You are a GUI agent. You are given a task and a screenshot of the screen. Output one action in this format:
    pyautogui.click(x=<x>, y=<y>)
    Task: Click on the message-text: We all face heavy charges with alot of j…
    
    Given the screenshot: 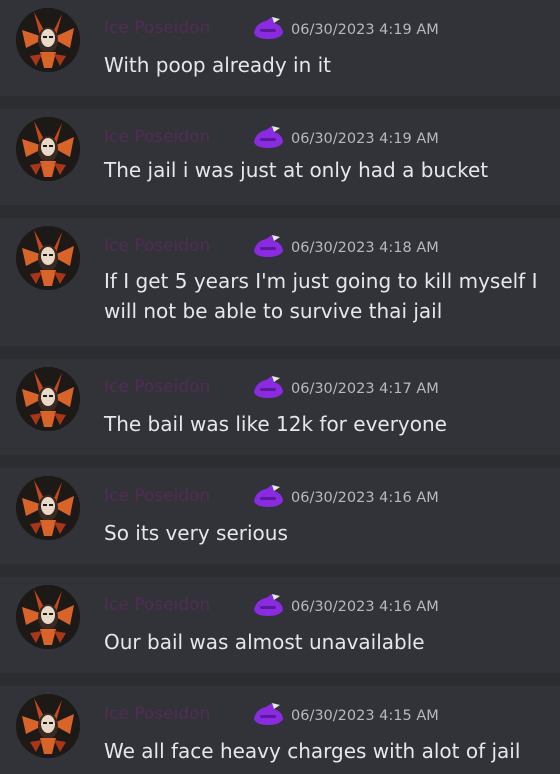 What is the action you would take?
    pyautogui.click(x=312, y=751)
    